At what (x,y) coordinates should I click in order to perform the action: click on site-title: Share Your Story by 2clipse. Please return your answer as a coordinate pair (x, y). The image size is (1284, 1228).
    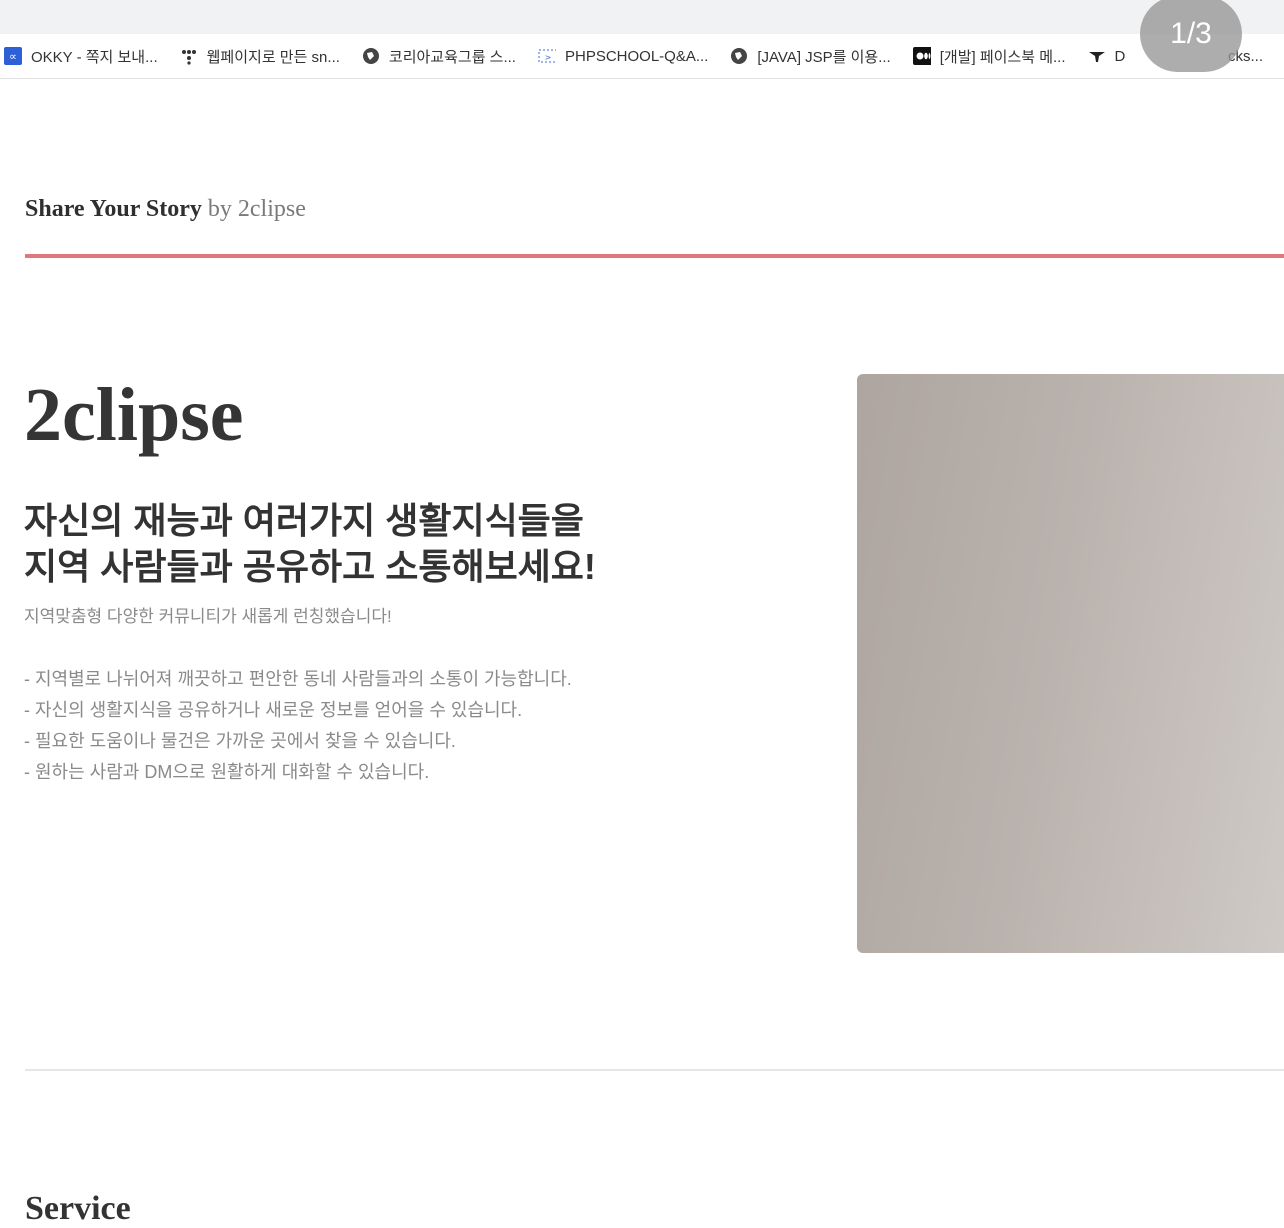
    Looking at the image, I should click on (165, 209).